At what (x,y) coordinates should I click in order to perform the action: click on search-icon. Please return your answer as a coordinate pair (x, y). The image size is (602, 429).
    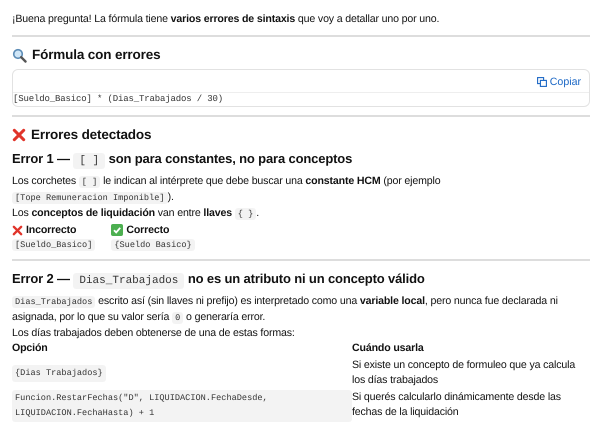
    Looking at the image, I should click on (19, 55).